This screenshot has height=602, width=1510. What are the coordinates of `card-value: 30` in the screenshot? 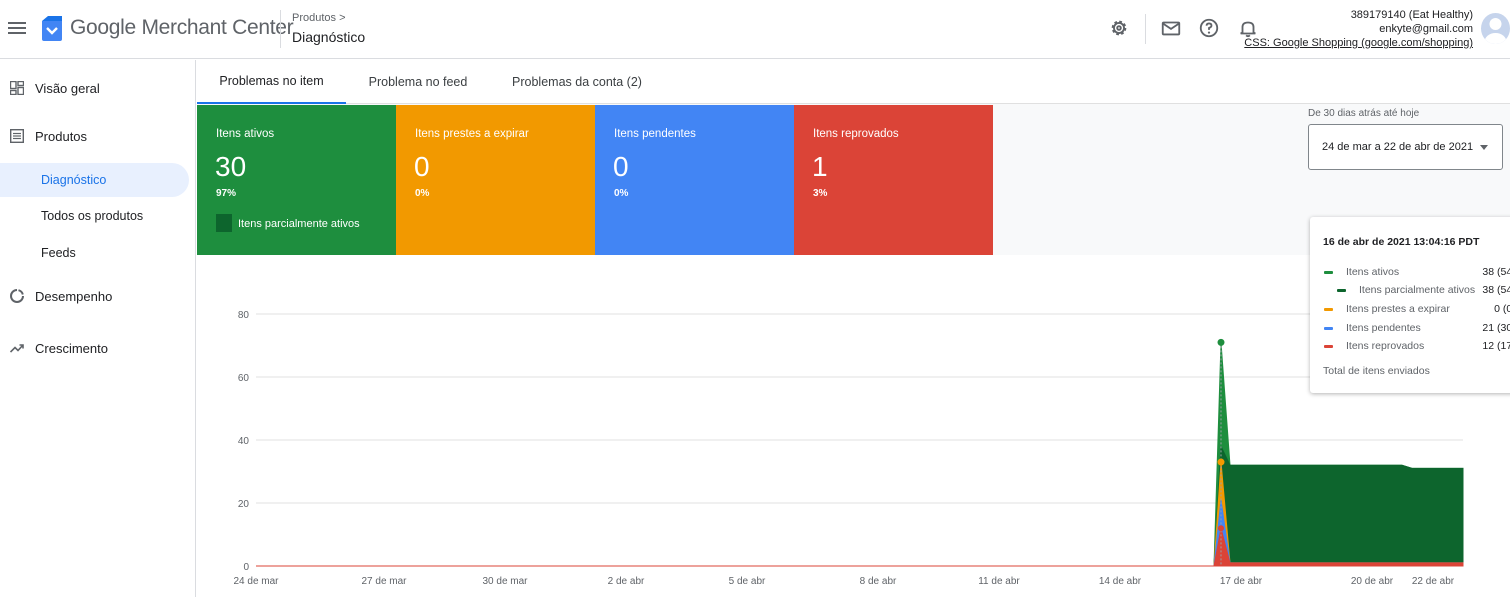 It's located at (231, 166).